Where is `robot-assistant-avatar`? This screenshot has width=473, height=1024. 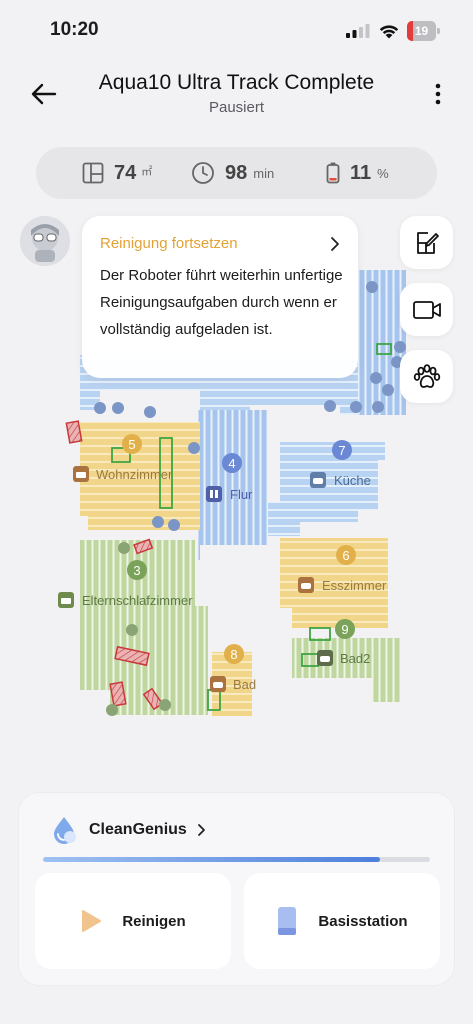
robot-assistant-avatar is located at coordinates (45, 241).